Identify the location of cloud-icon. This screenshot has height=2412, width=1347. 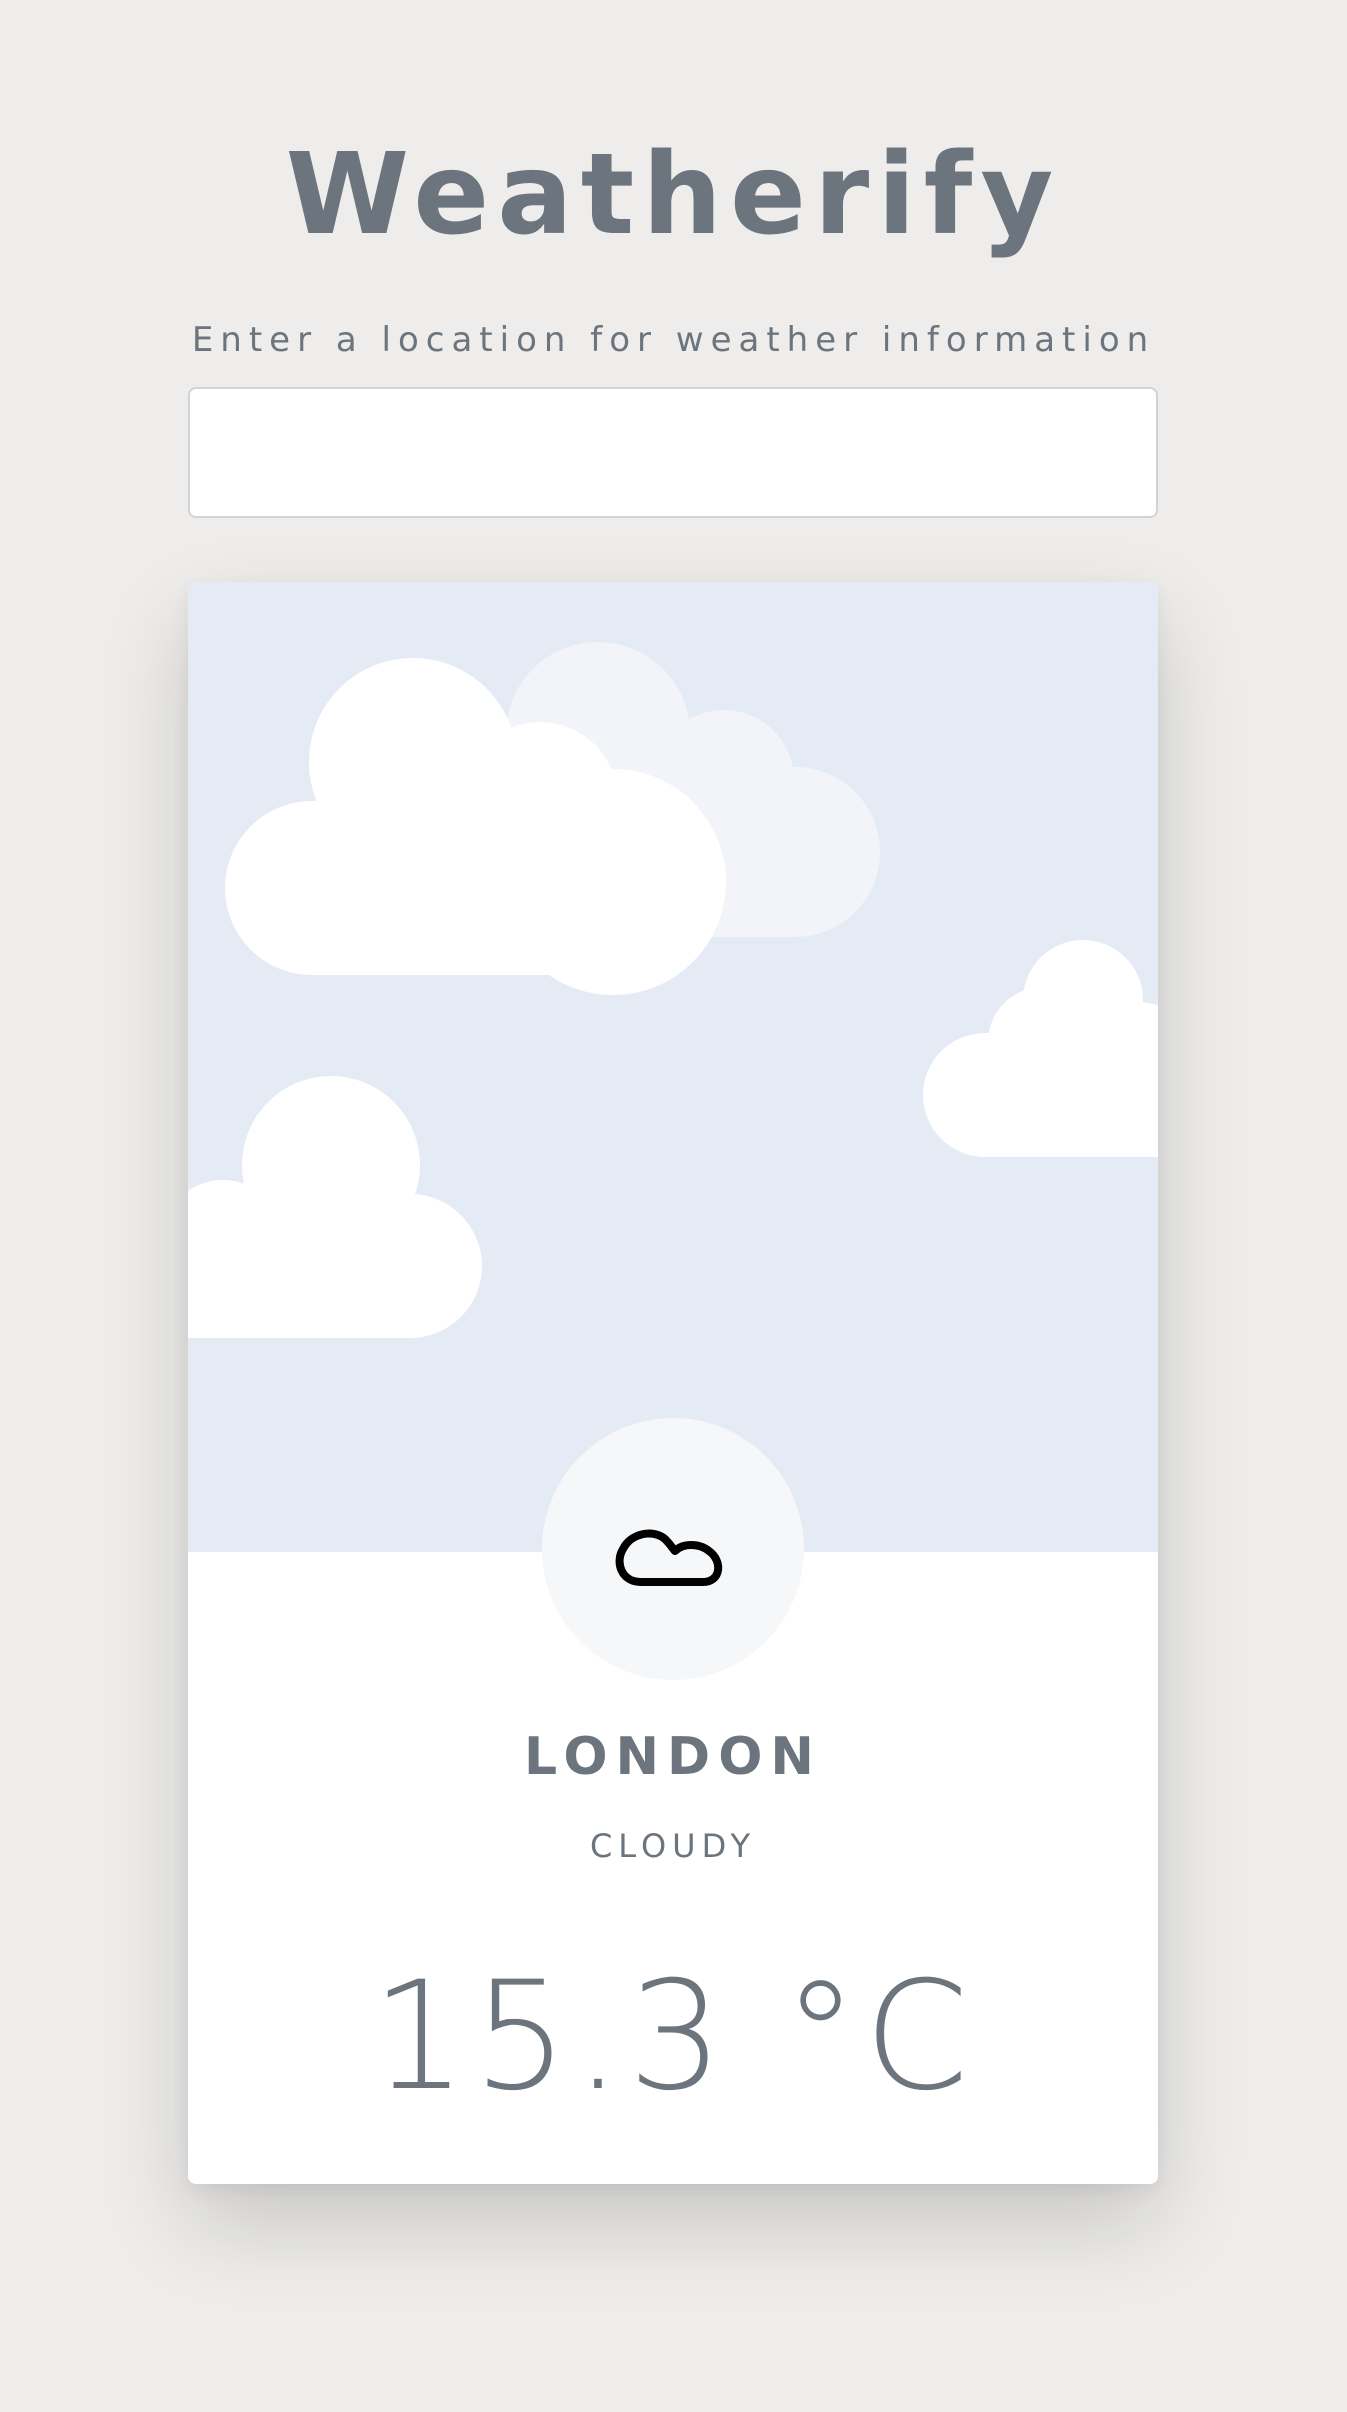
(668, 1557).